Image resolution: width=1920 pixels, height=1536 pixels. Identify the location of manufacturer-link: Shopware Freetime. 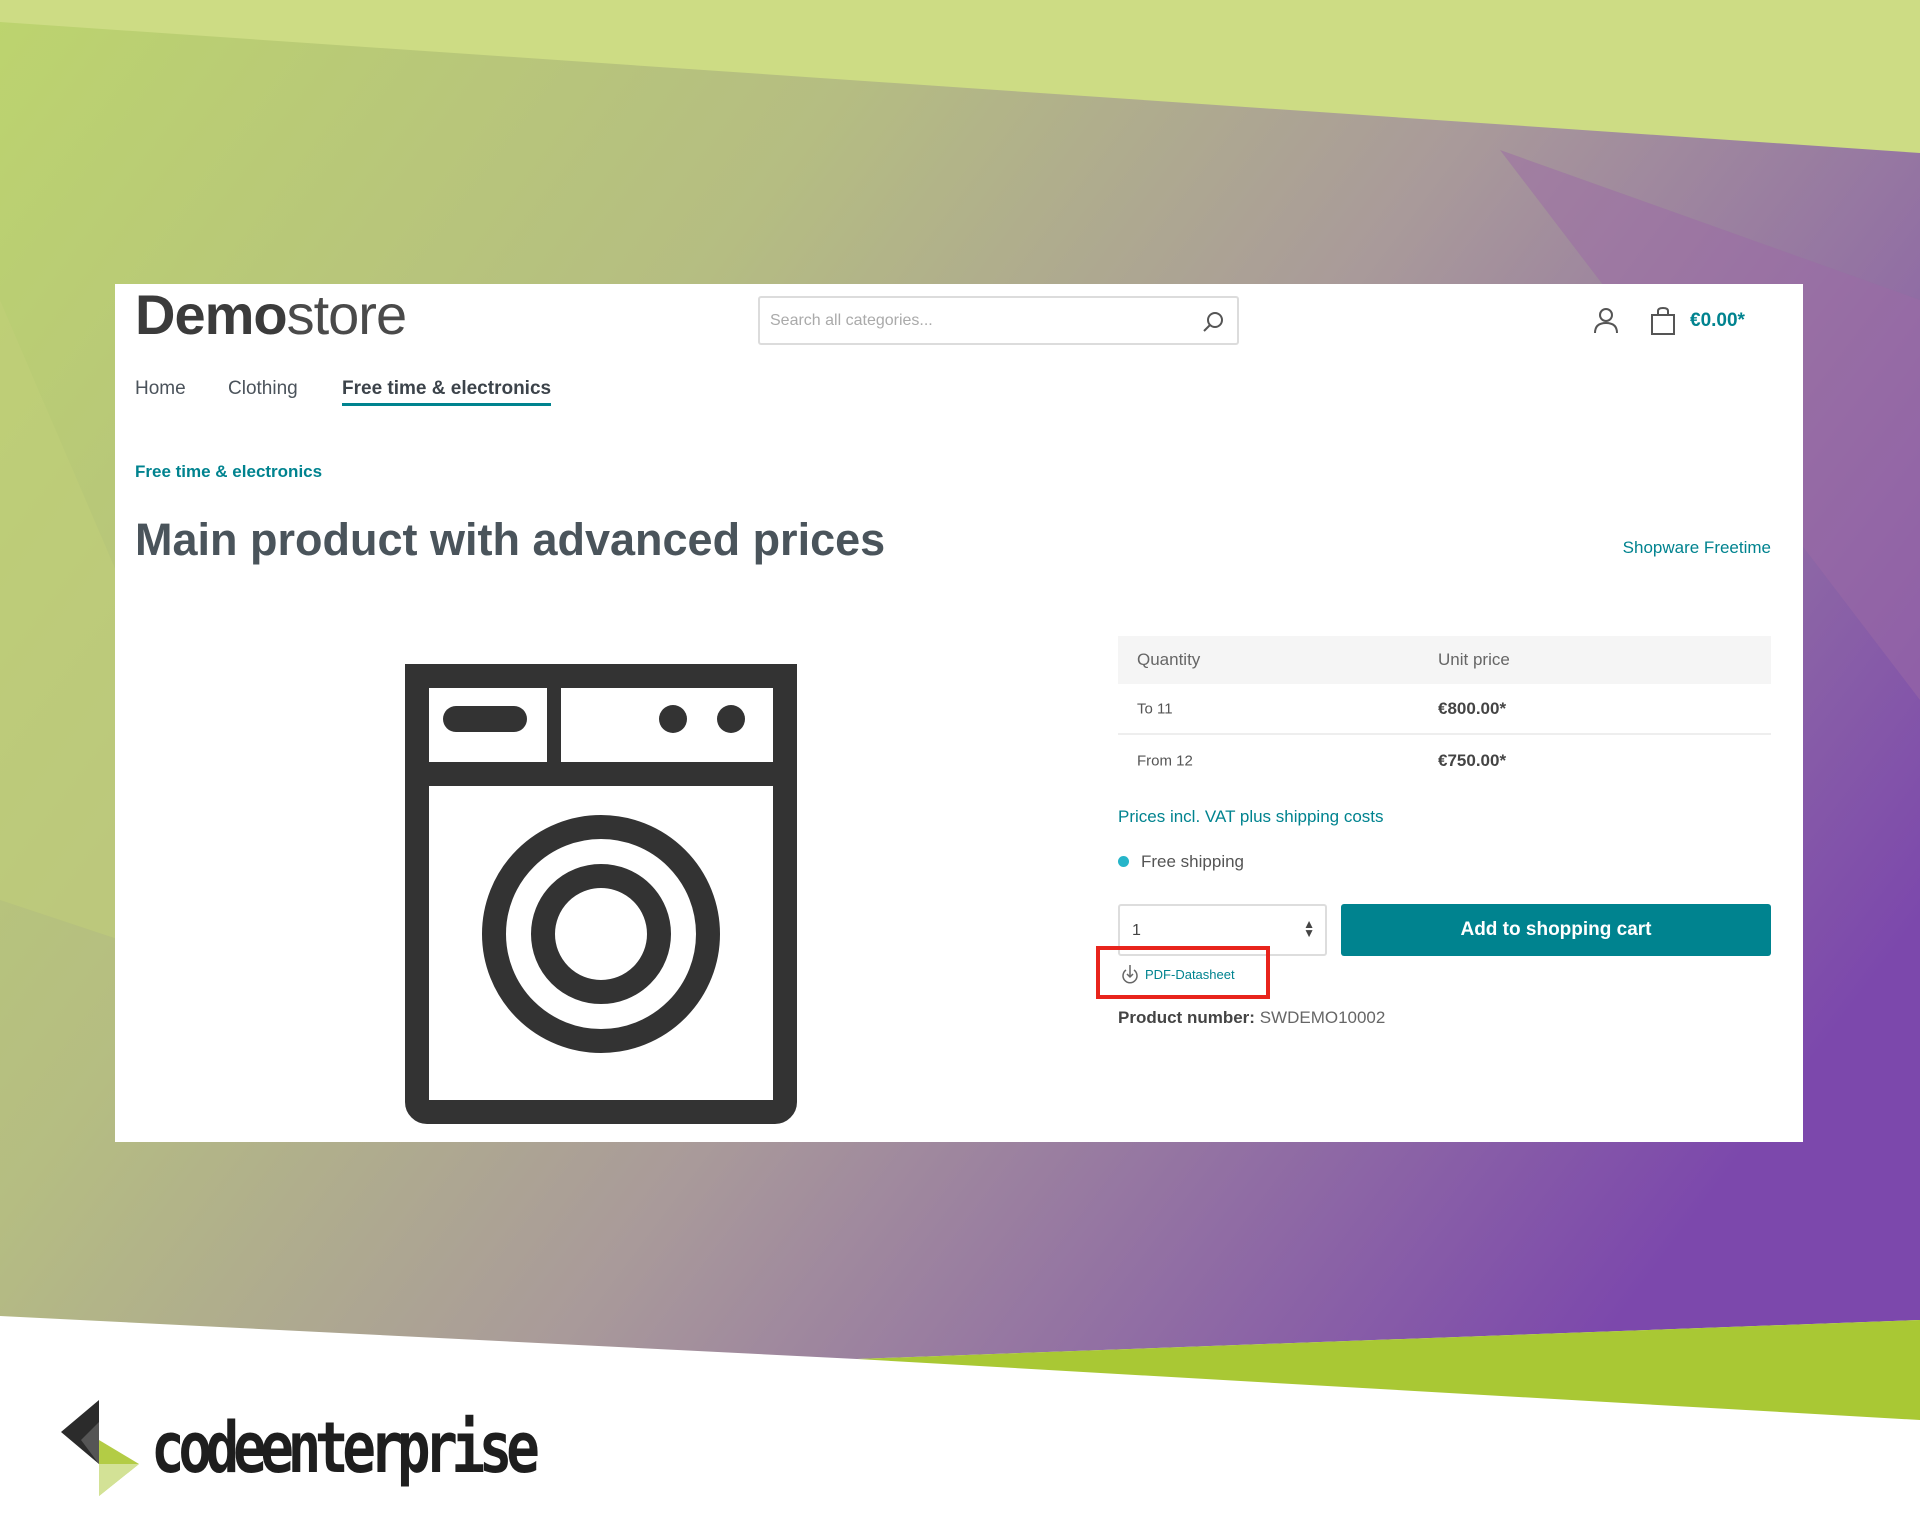
(1697, 548).